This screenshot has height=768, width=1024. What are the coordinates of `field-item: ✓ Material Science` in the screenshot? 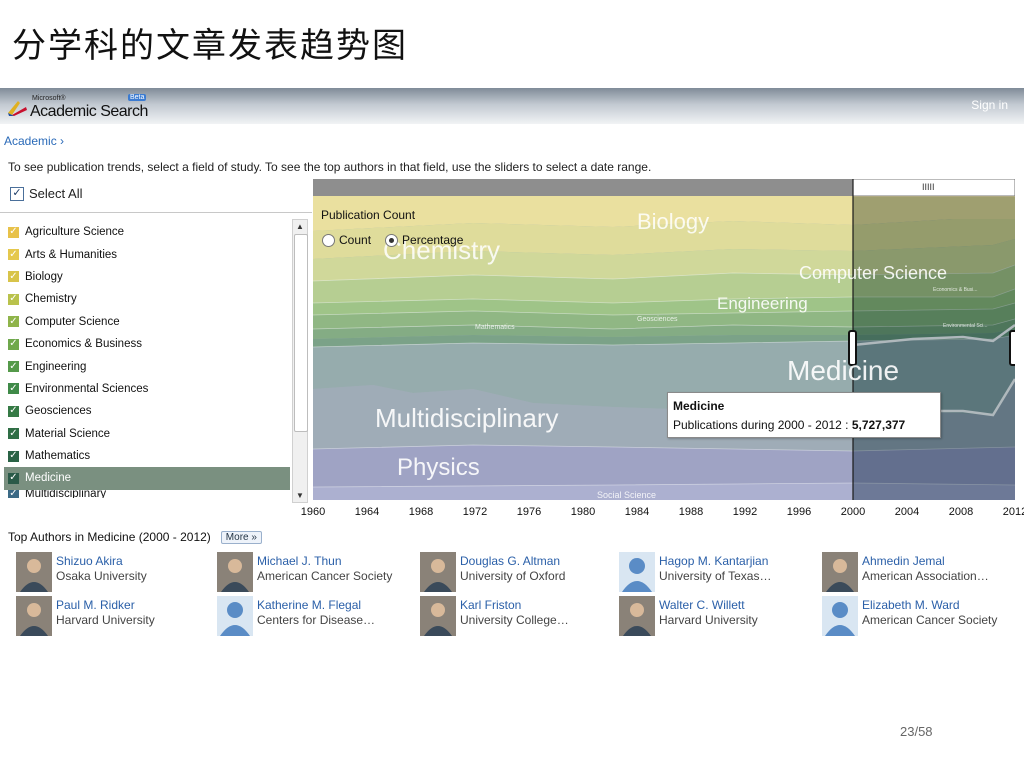 It's located at (147, 434).